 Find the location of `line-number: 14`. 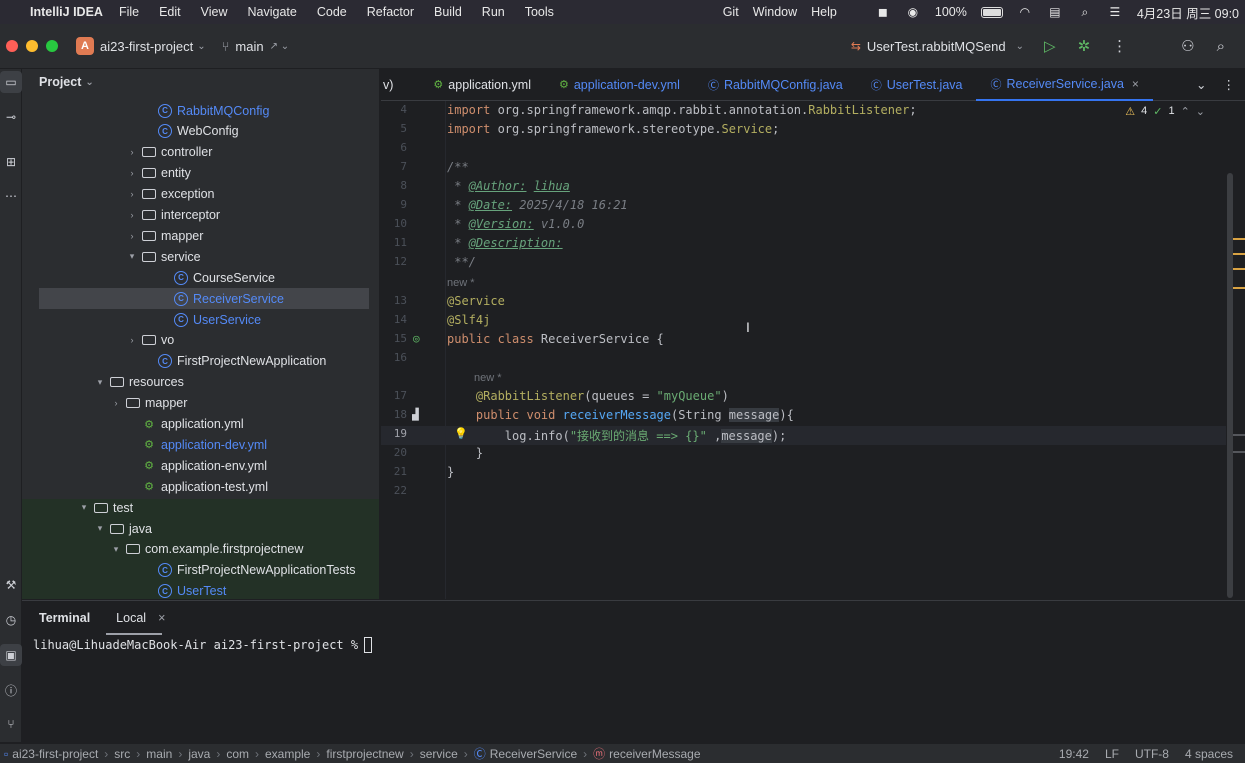

line-number: 14 is located at coordinates (394, 319).